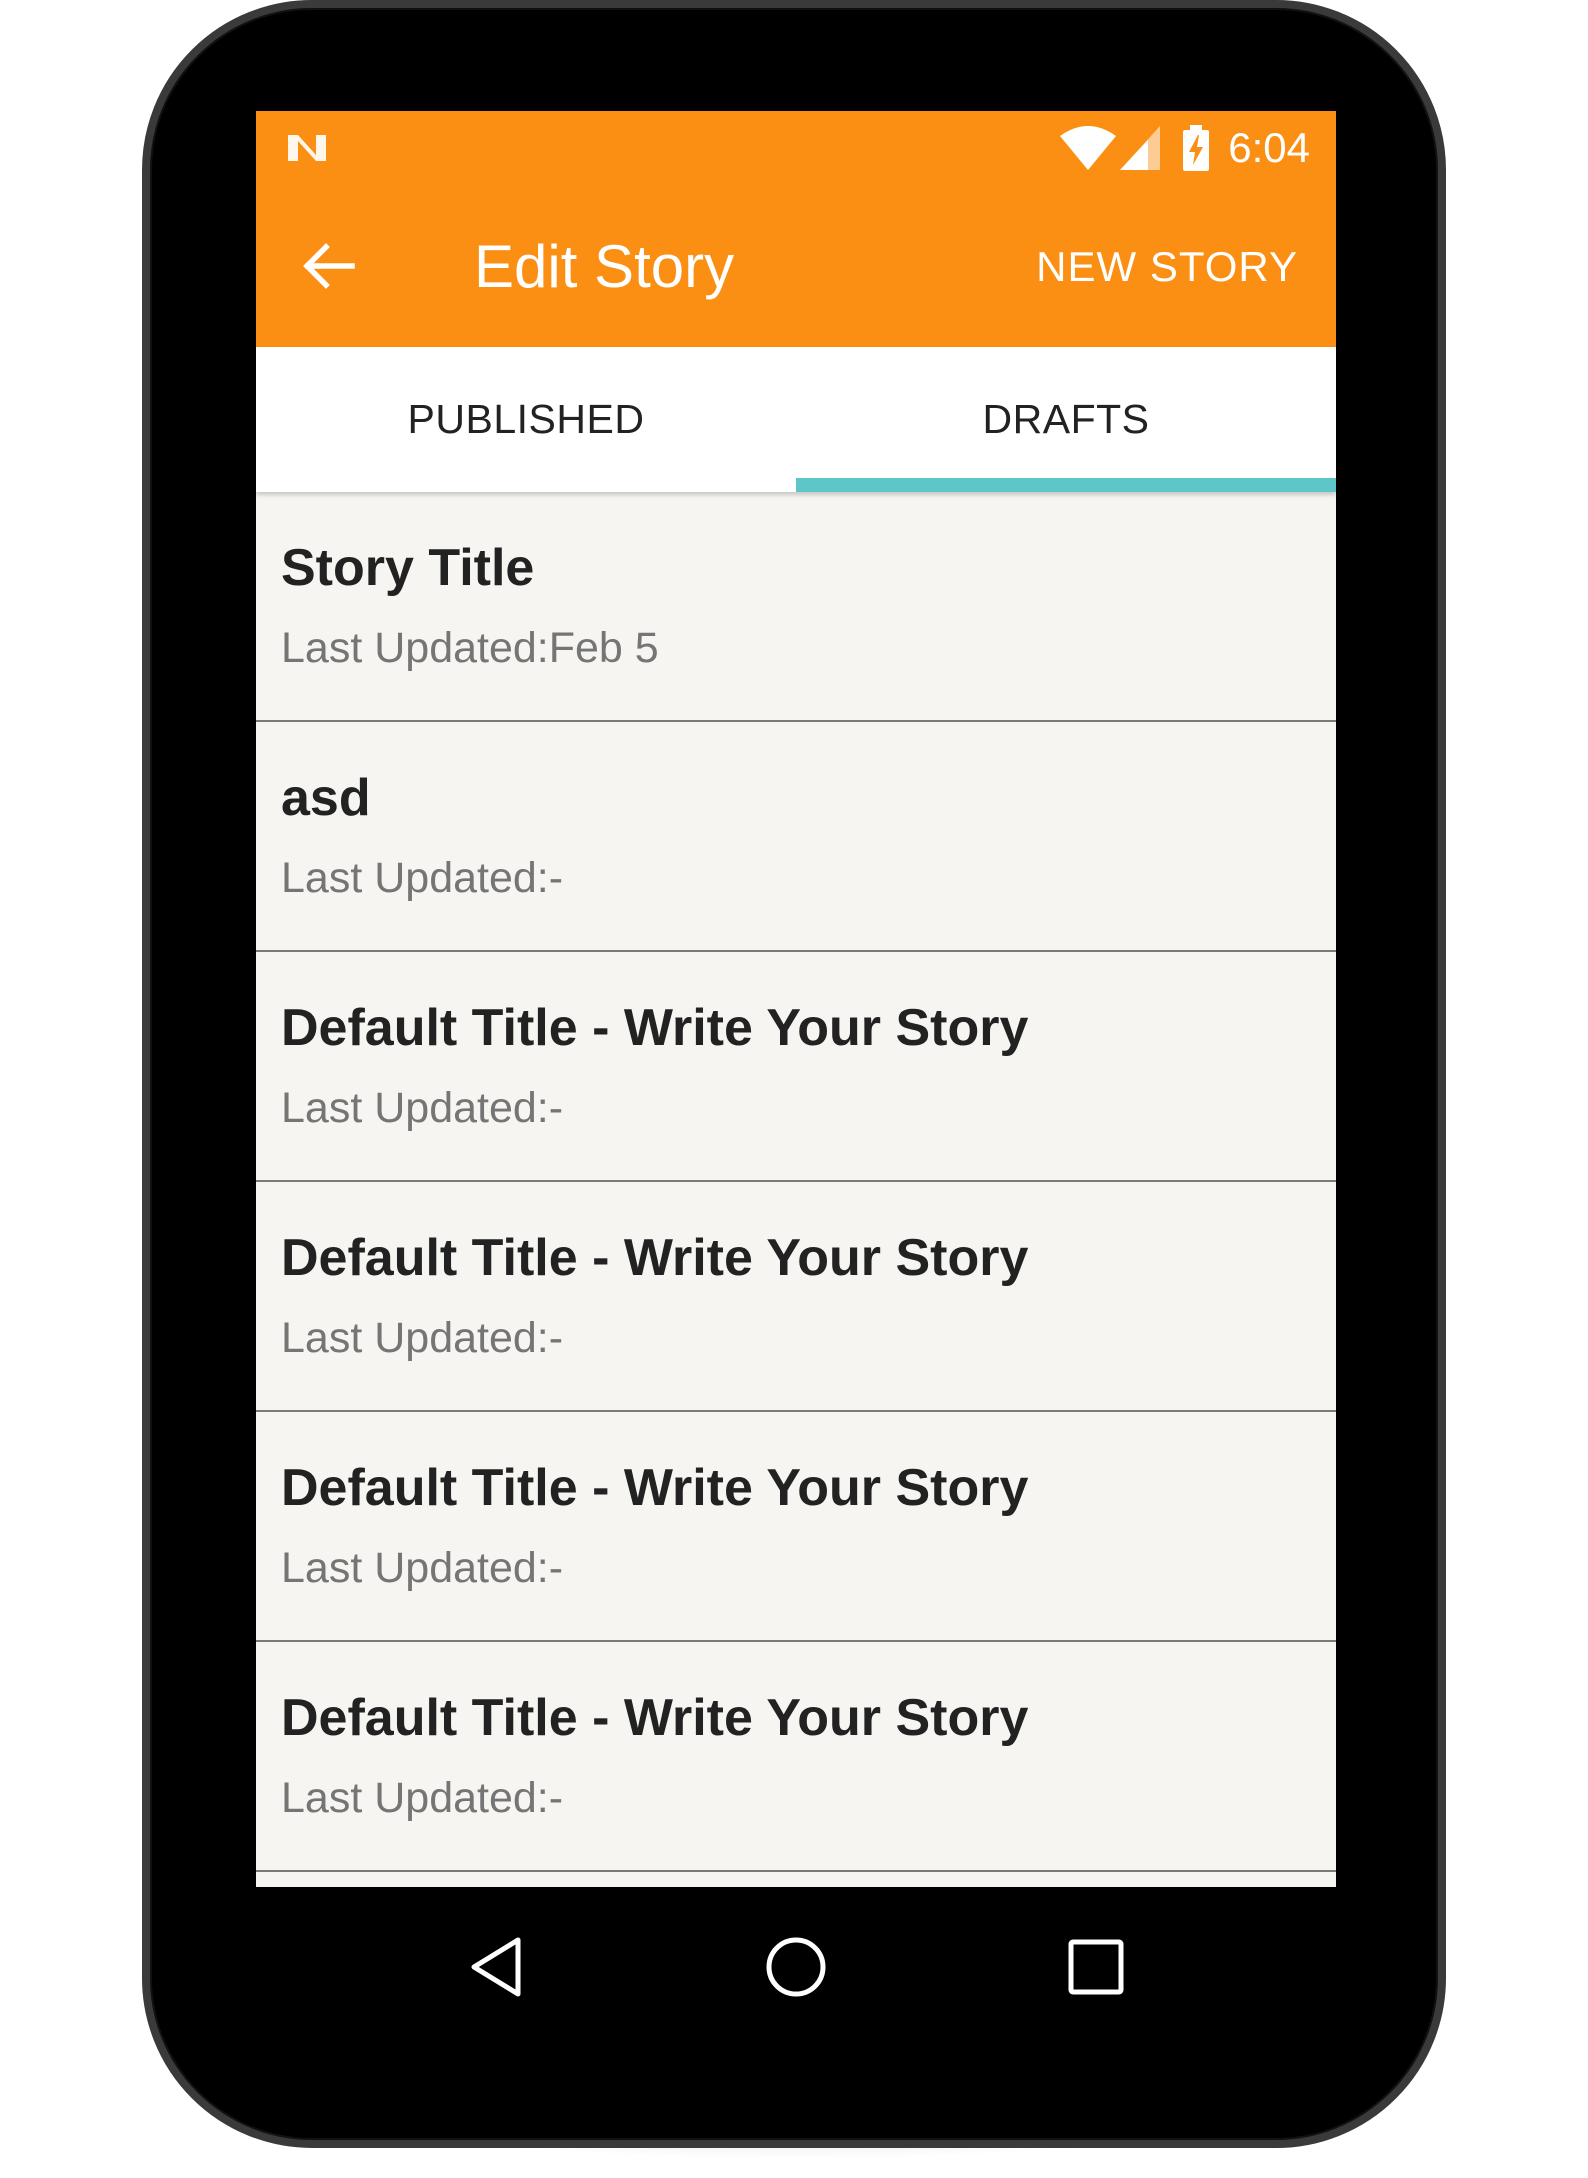  Describe the element at coordinates (1066, 485) in the screenshot. I see `tab-indicator` at that location.